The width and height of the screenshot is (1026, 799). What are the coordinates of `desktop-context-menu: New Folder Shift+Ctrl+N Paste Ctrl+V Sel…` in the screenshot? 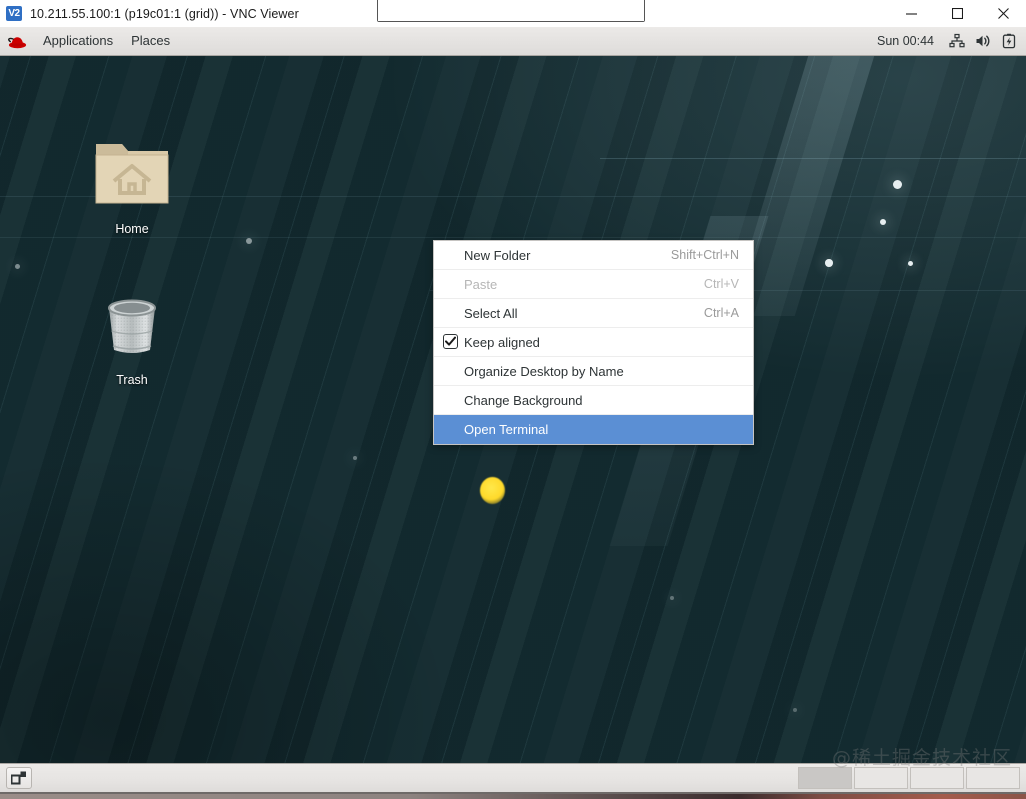 It's located at (593, 342).